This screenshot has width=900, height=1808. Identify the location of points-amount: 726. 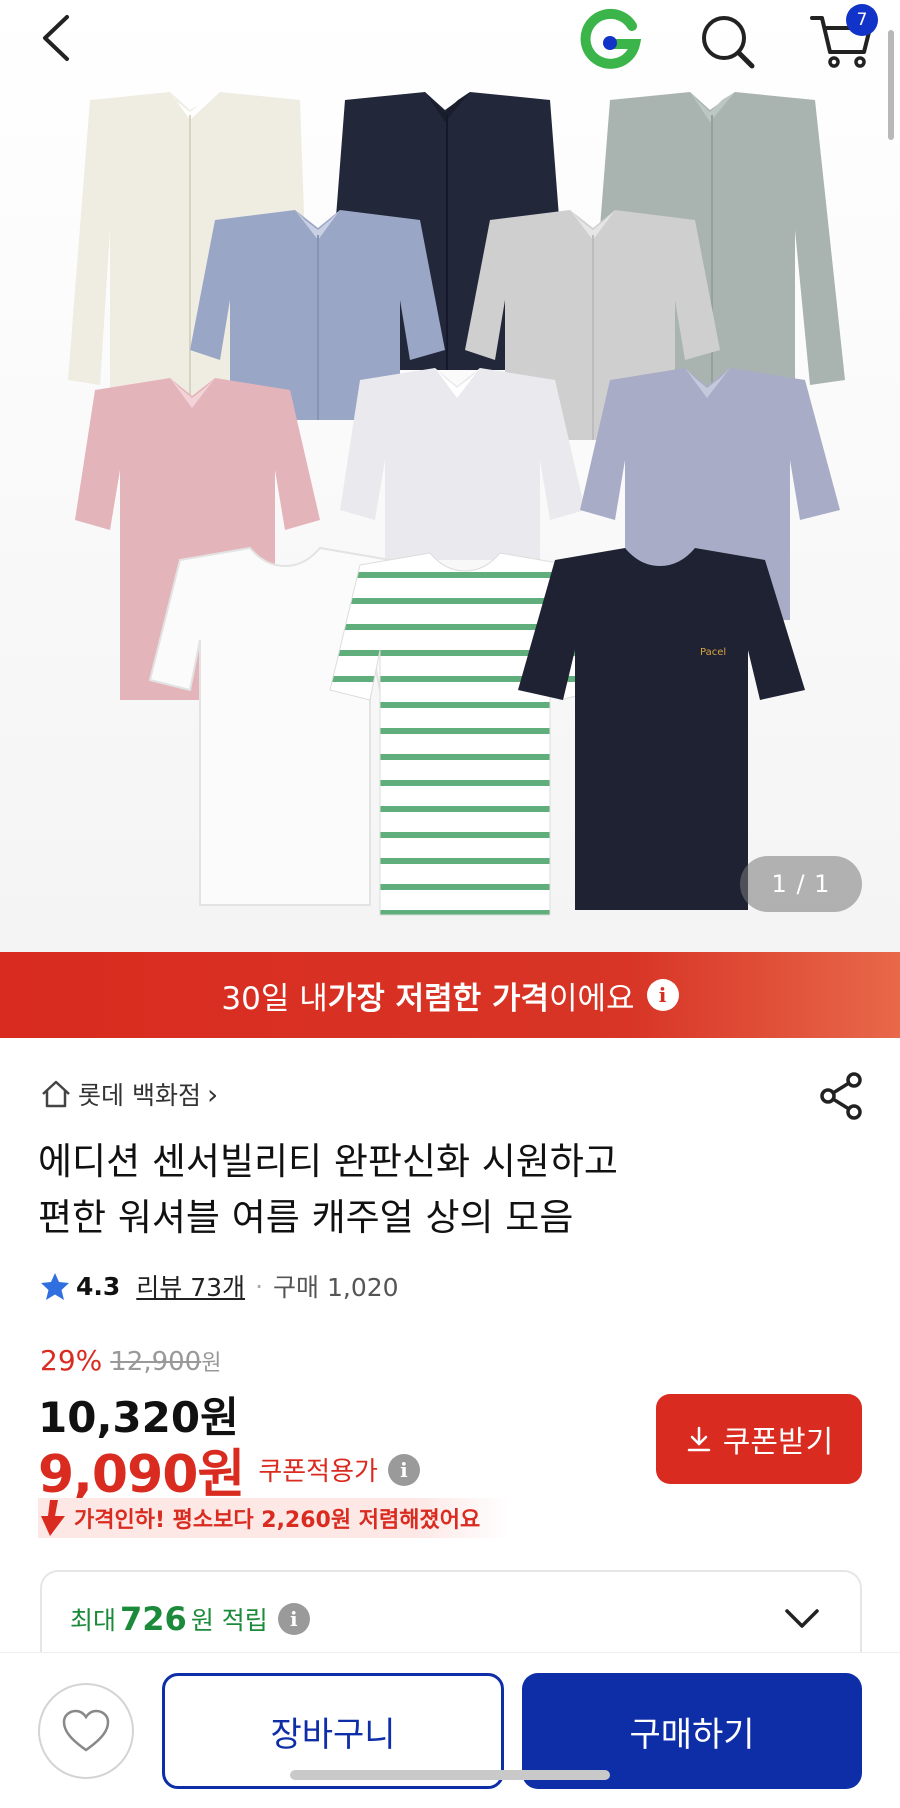
(153, 1619).